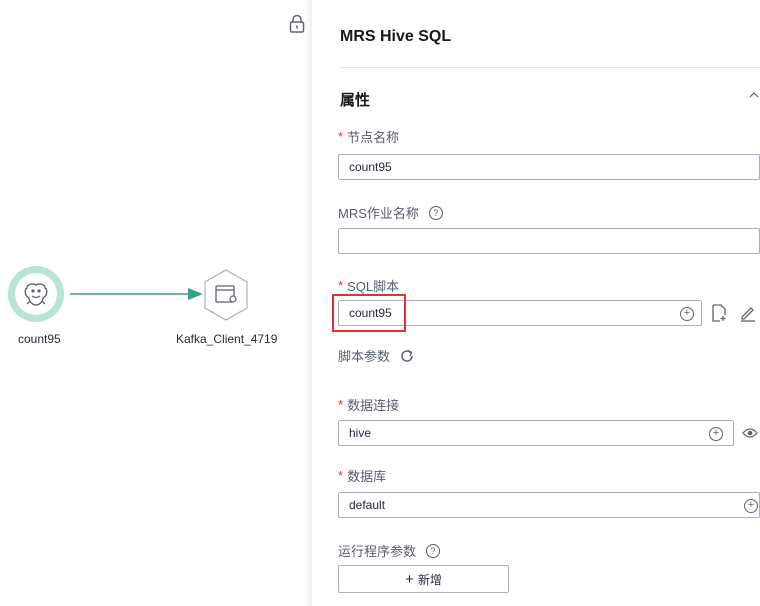 This screenshot has height=606, width=760. I want to click on source-node-label: count95, so click(39, 339).